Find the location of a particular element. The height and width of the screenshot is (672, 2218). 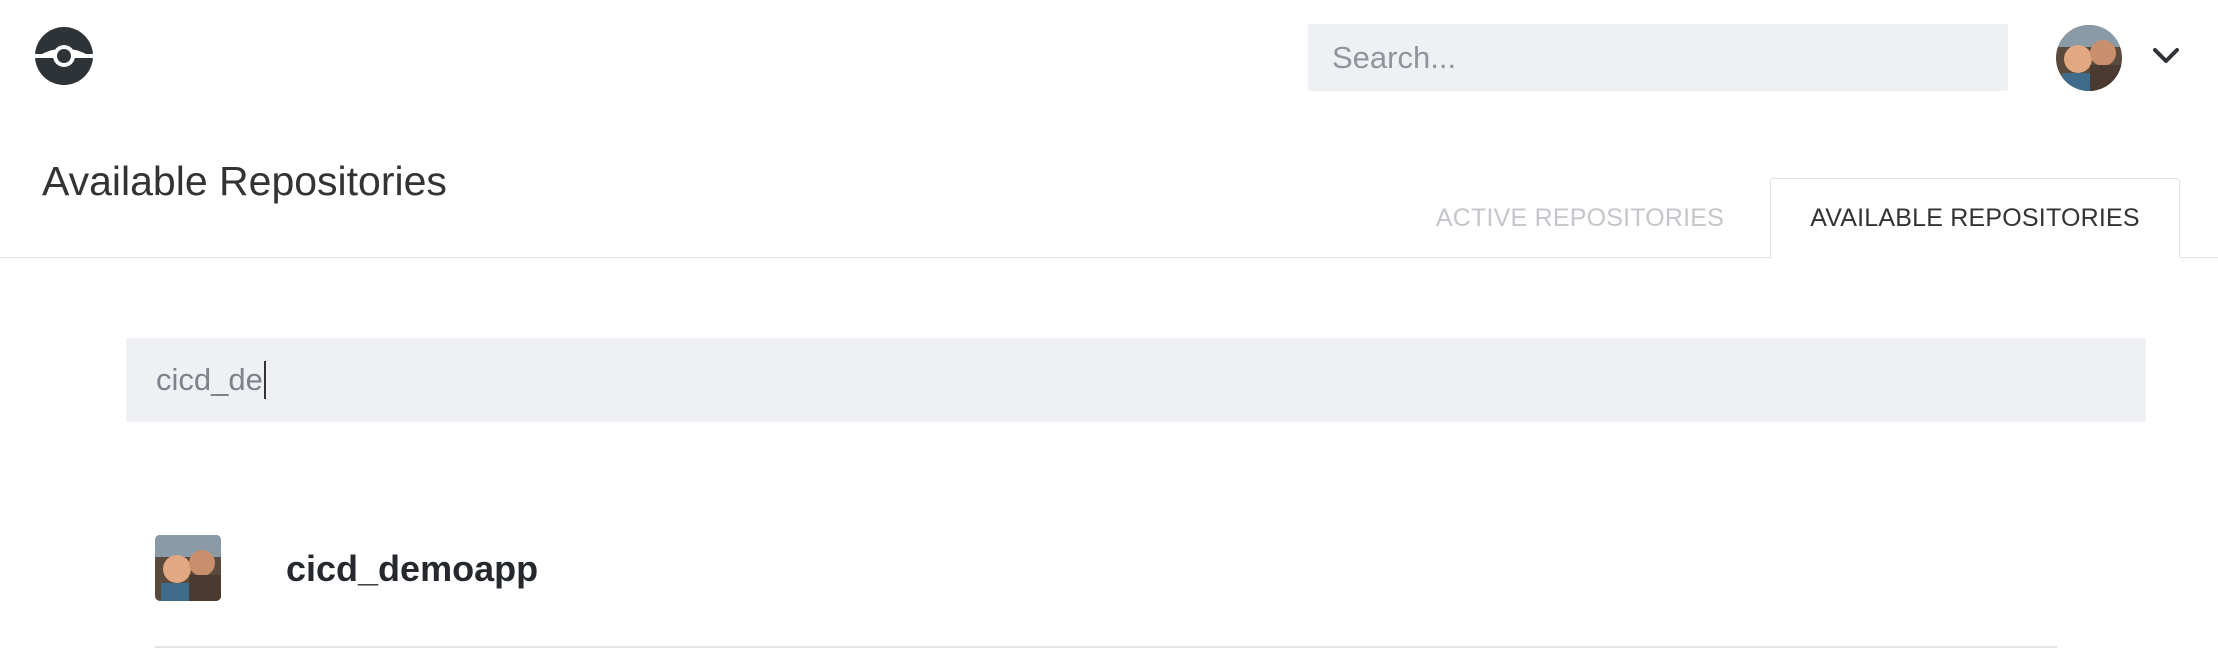

repository-filter-input: cicd_de is located at coordinates (1136, 380).